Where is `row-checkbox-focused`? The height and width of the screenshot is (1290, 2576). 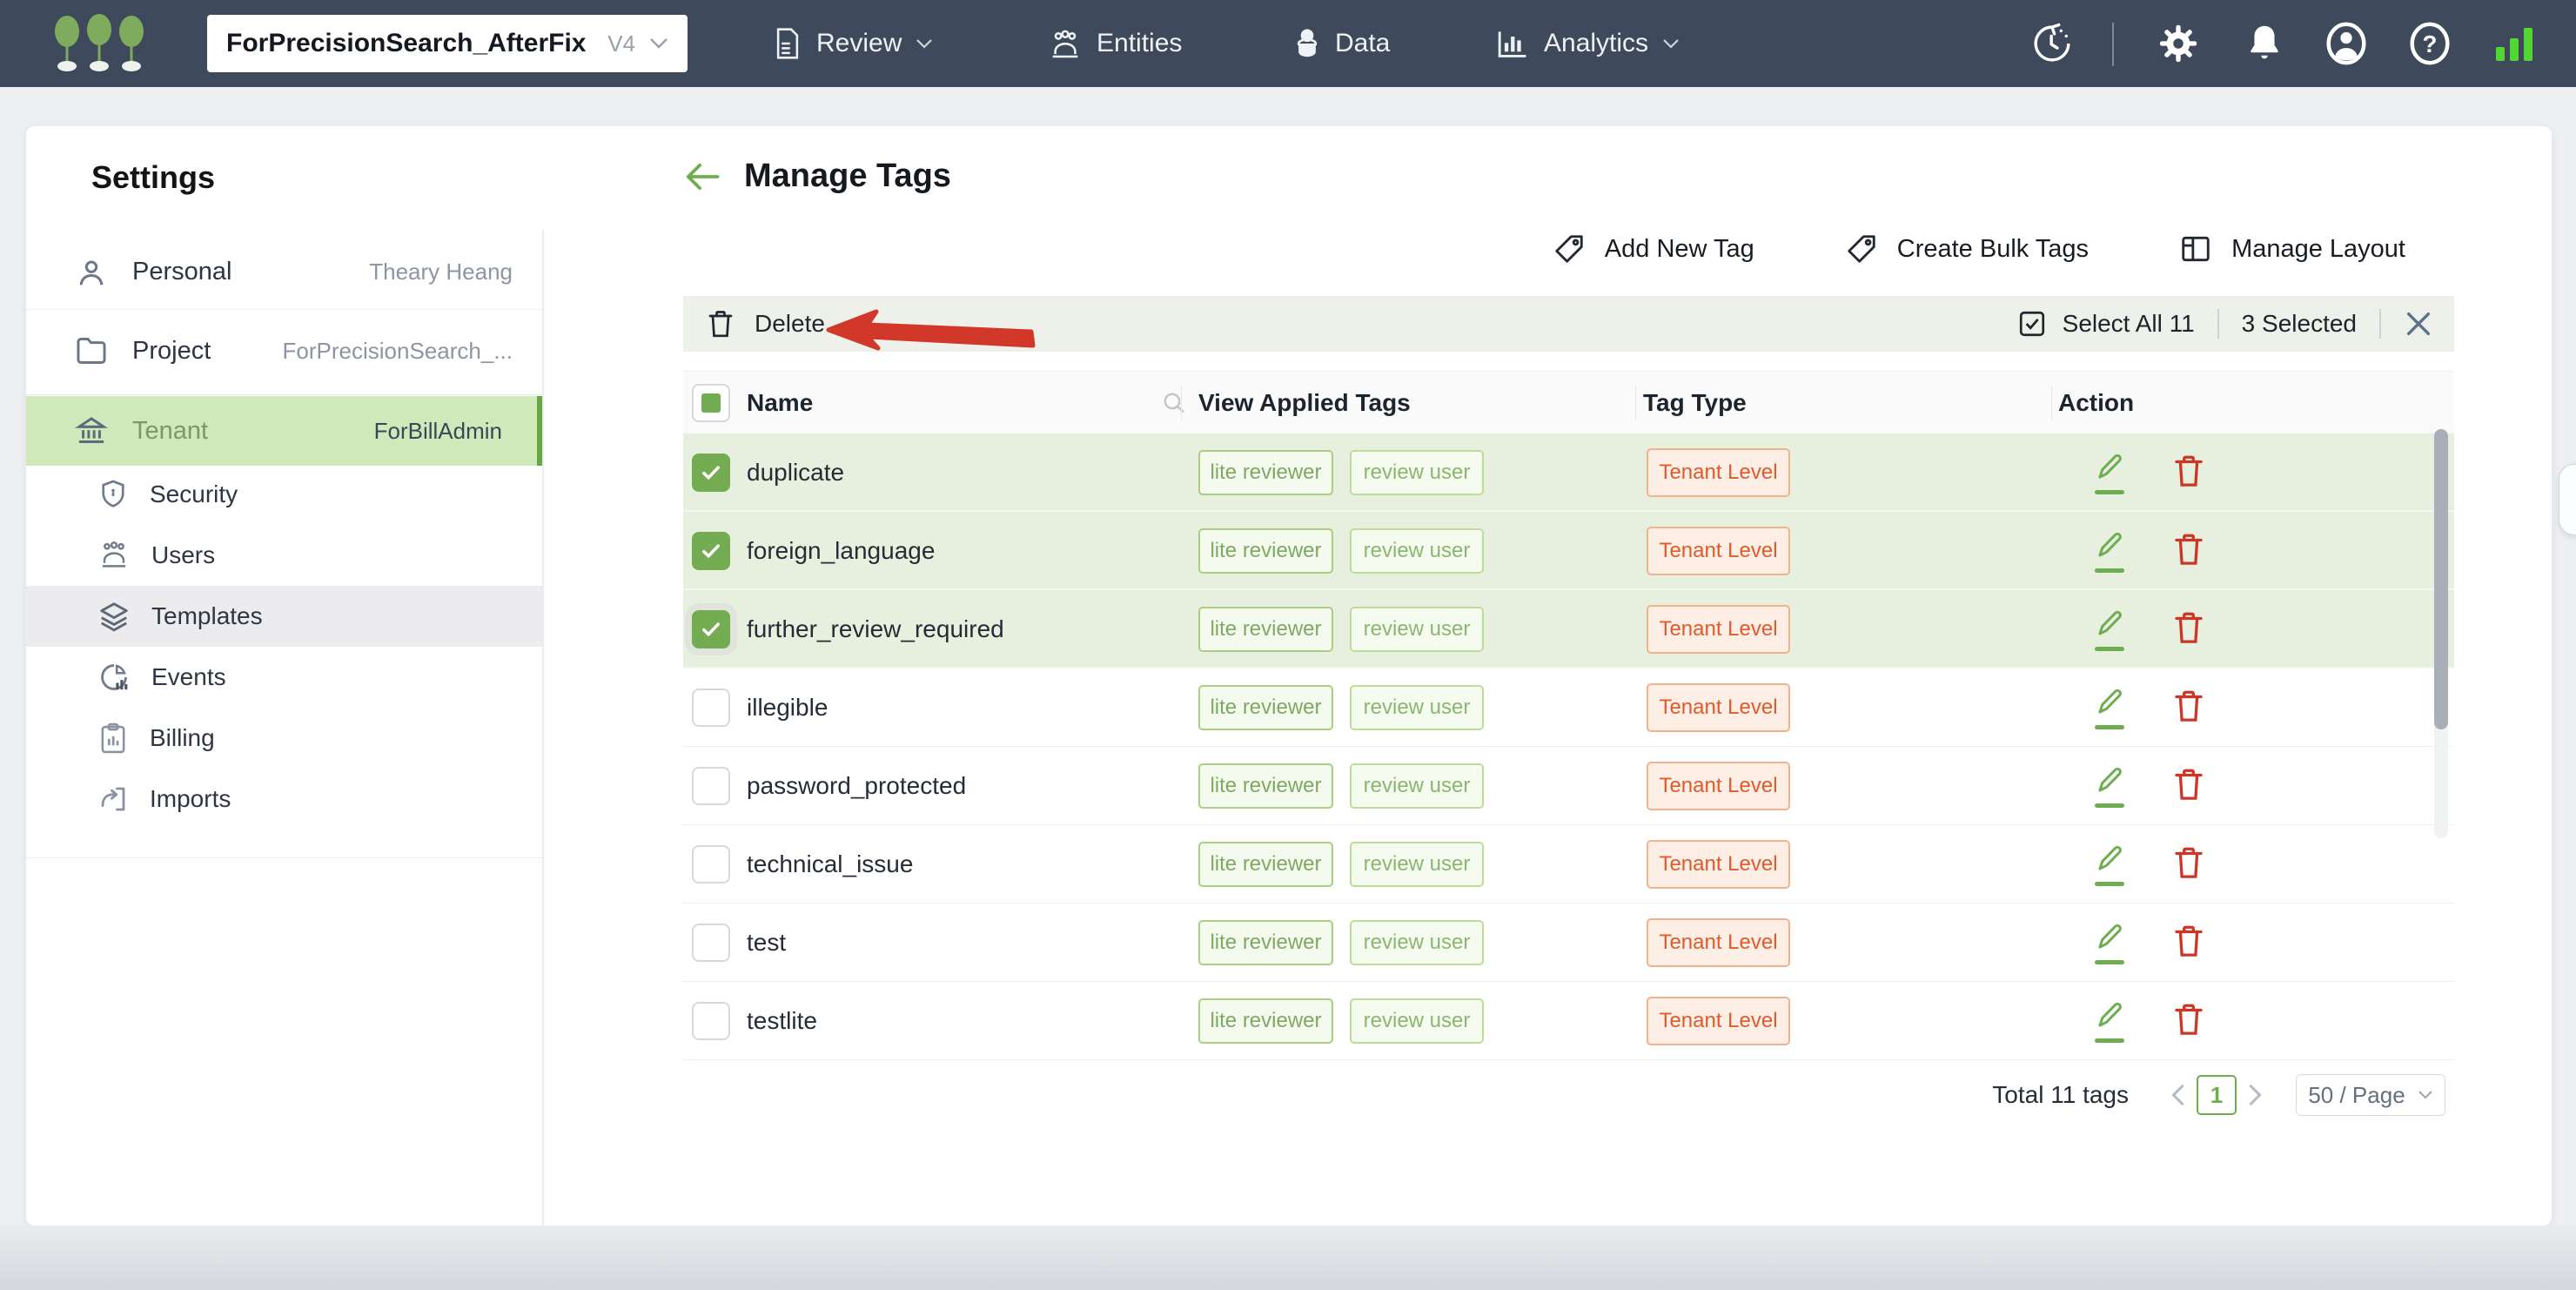
row-checkbox-focused is located at coordinates (711, 629).